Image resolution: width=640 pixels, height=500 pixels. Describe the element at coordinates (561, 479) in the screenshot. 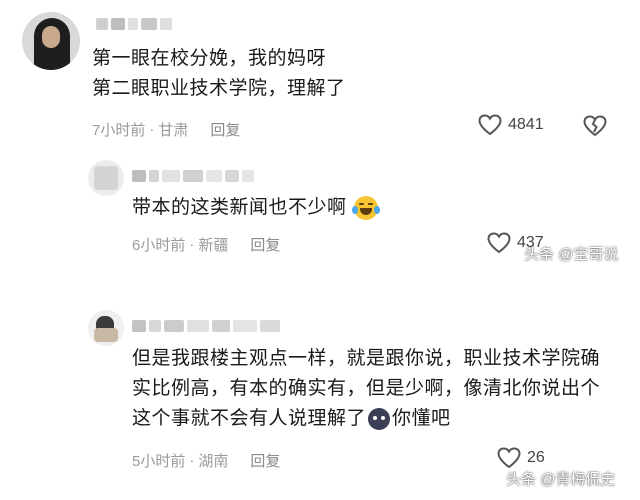

I see `watermark: 头条 @青梅侃史` at that location.